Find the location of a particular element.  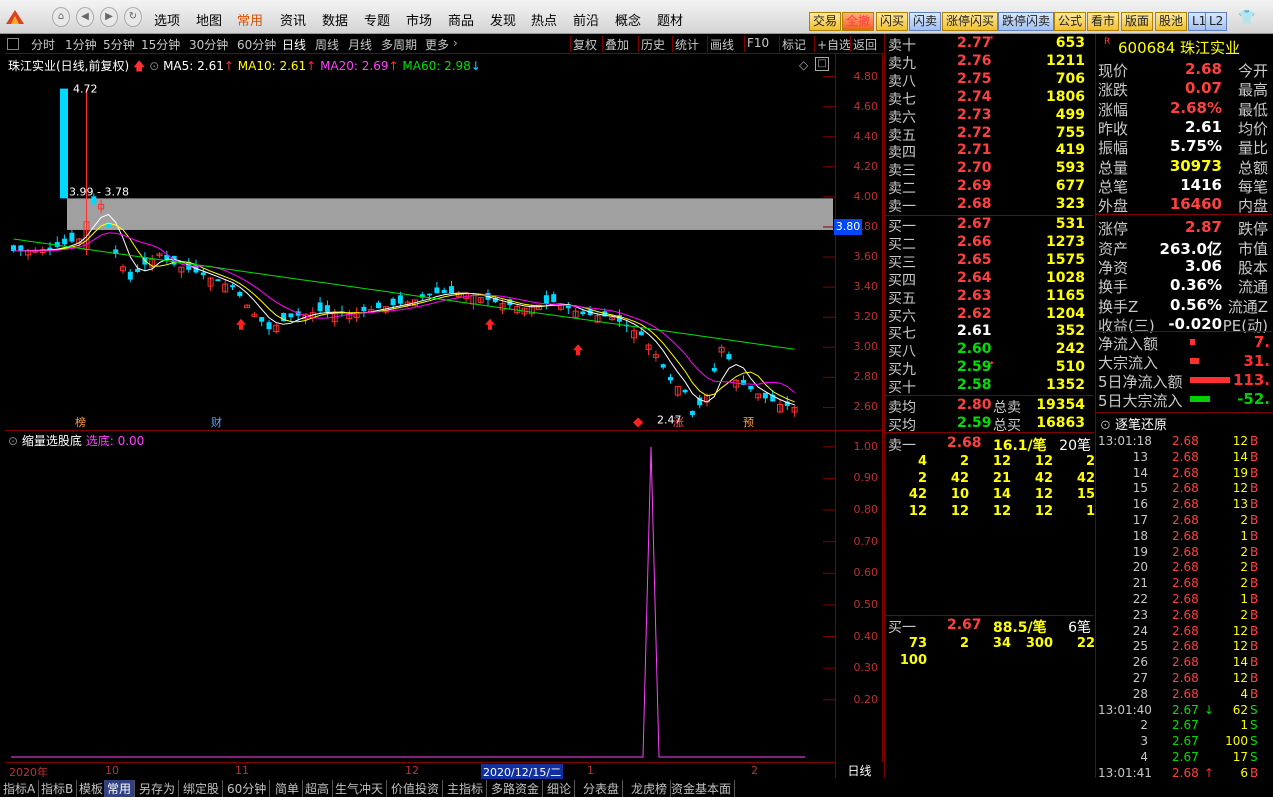

menu-item: 专题 is located at coordinates (377, 19).